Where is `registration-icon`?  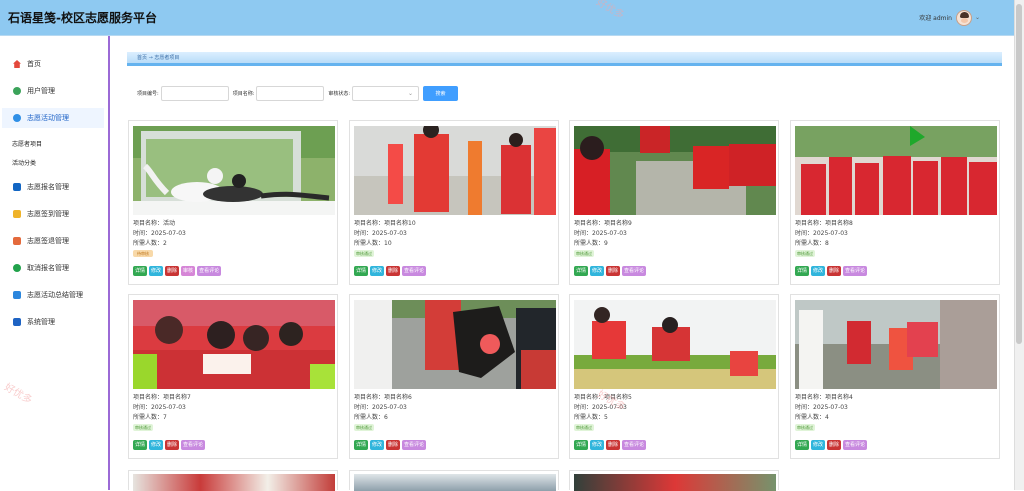 registration-icon is located at coordinates (17, 187).